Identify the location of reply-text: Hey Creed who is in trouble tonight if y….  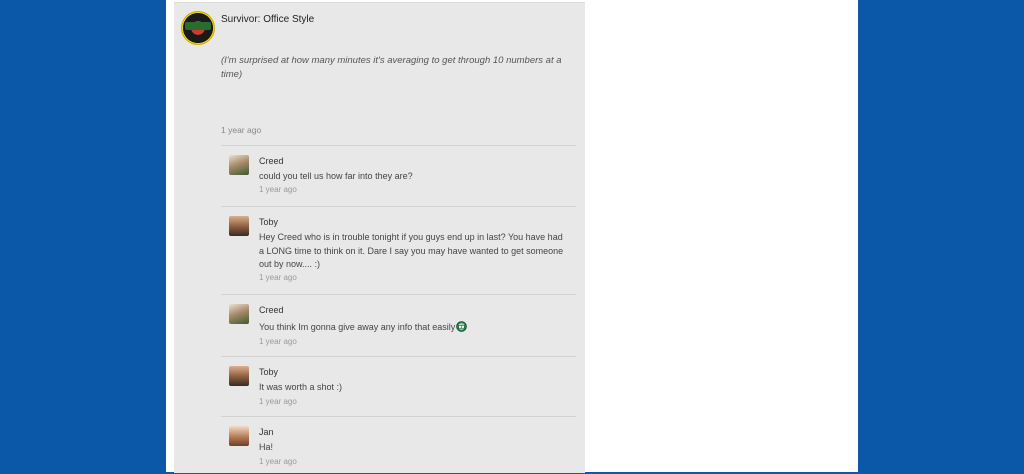
(411, 250).